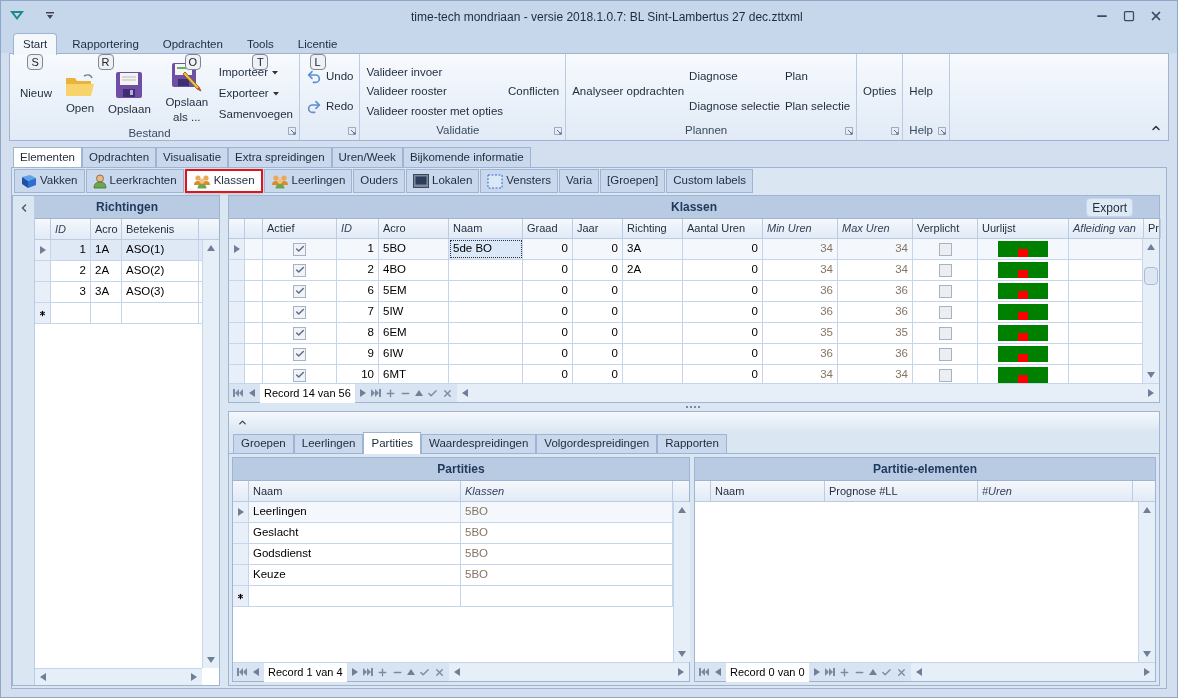 Image resolution: width=1178 pixels, height=698 pixels. Describe the element at coordinates (1156, 16) in the screenshot. I see `close-icon` at that location.